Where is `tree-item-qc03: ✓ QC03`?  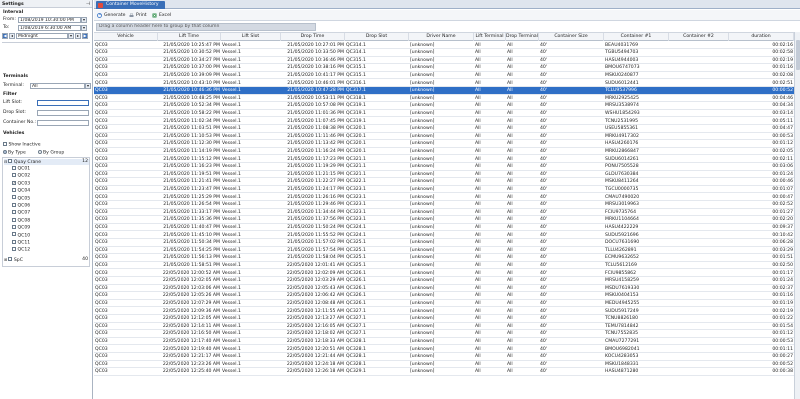
tree-item-qc03: ✓ QC03 is located at coordinates (21, 183).